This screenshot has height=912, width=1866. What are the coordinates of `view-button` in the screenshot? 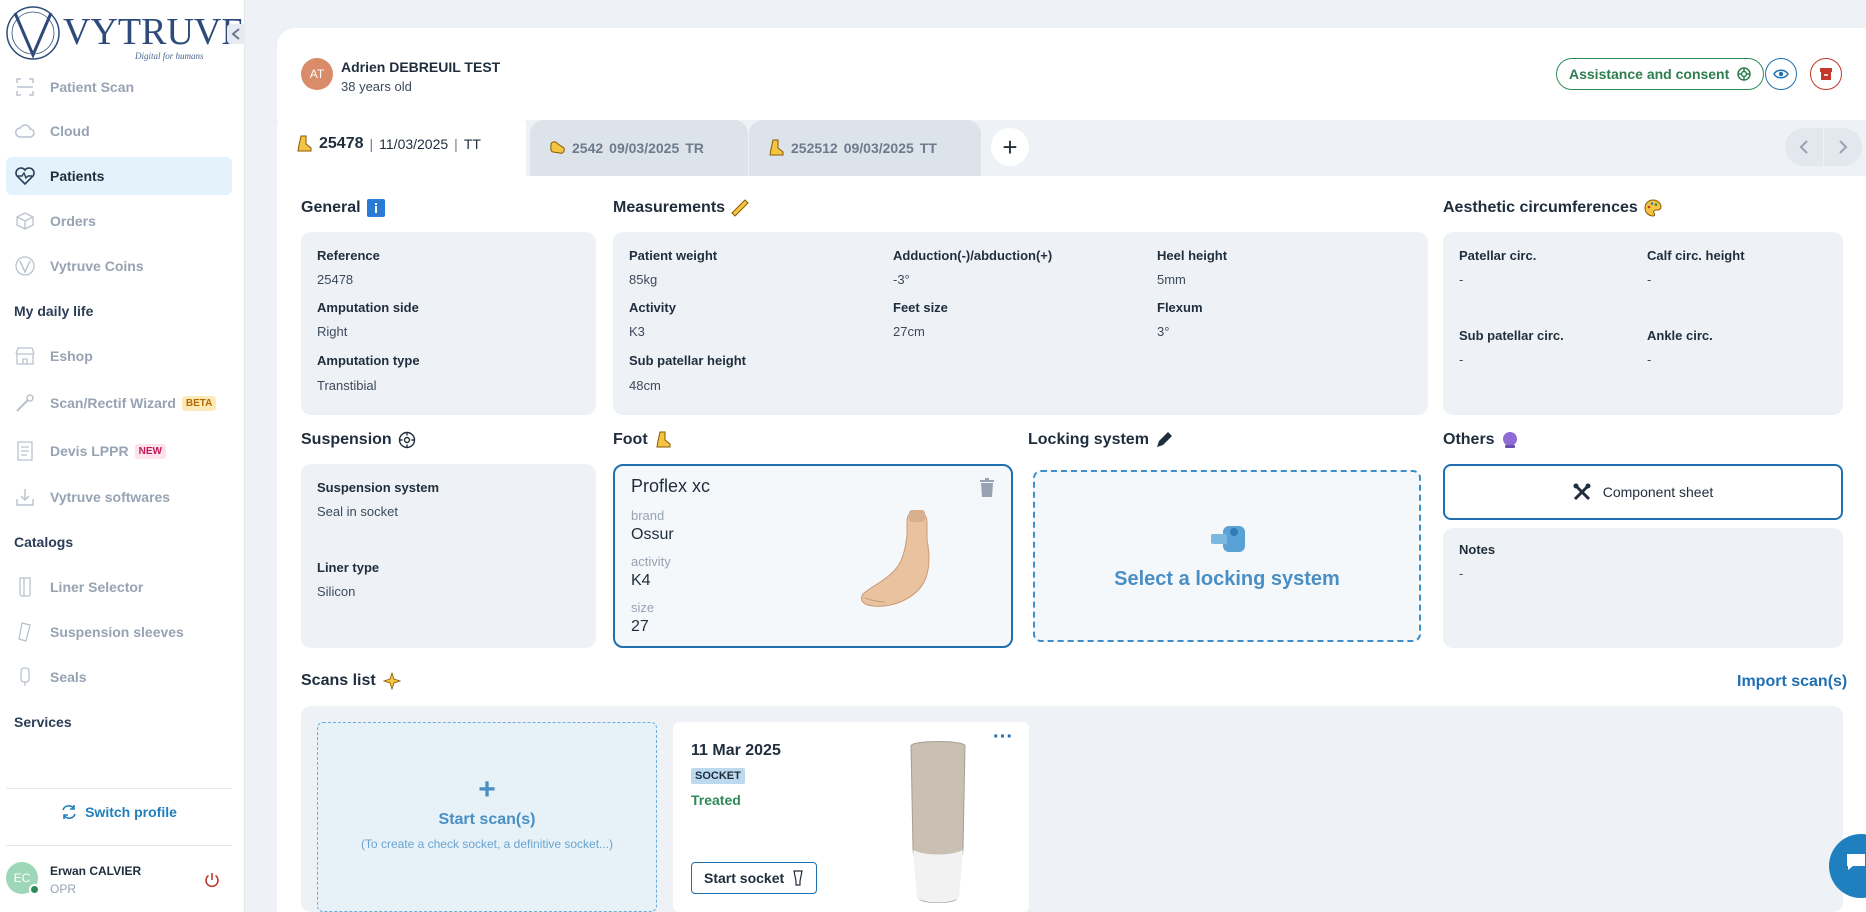 It's located at (1781, 74).